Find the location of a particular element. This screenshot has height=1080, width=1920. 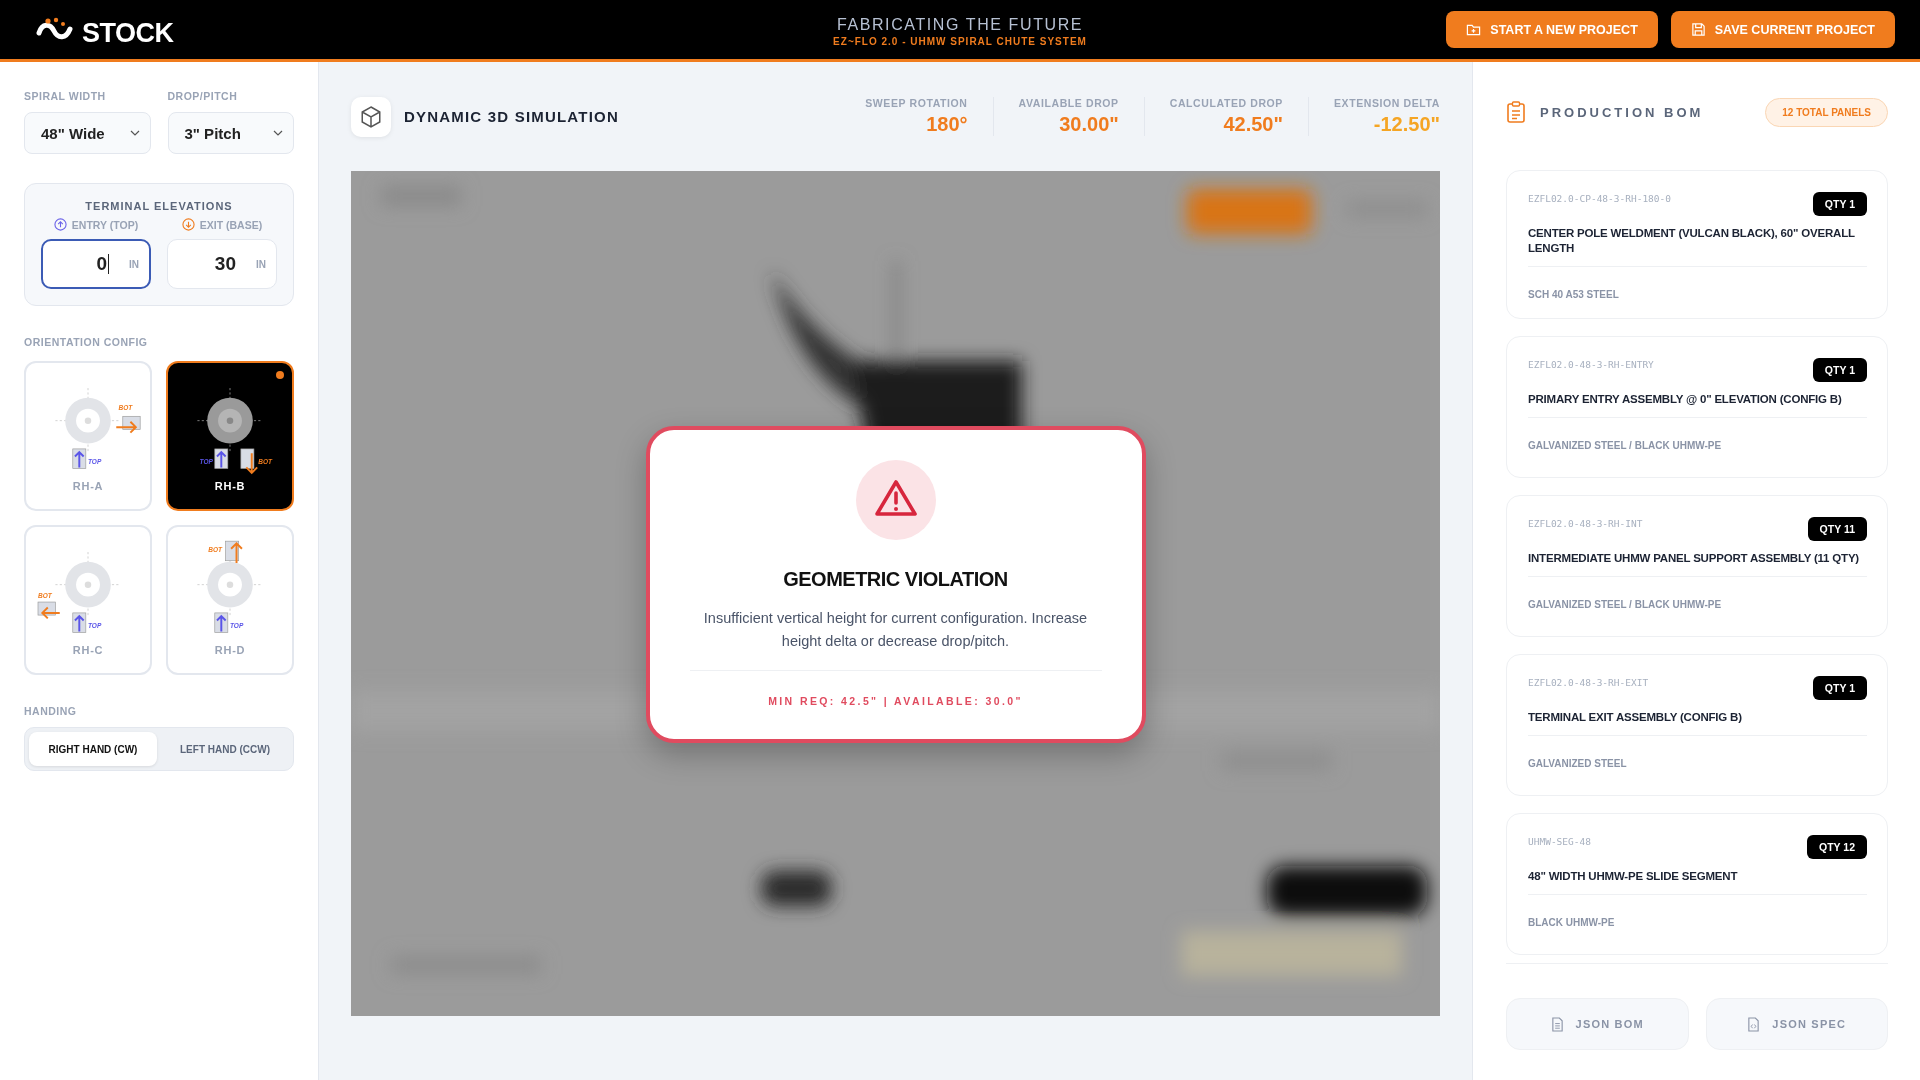

metric-value: 42.50" is located at coordinates (1253, 124).